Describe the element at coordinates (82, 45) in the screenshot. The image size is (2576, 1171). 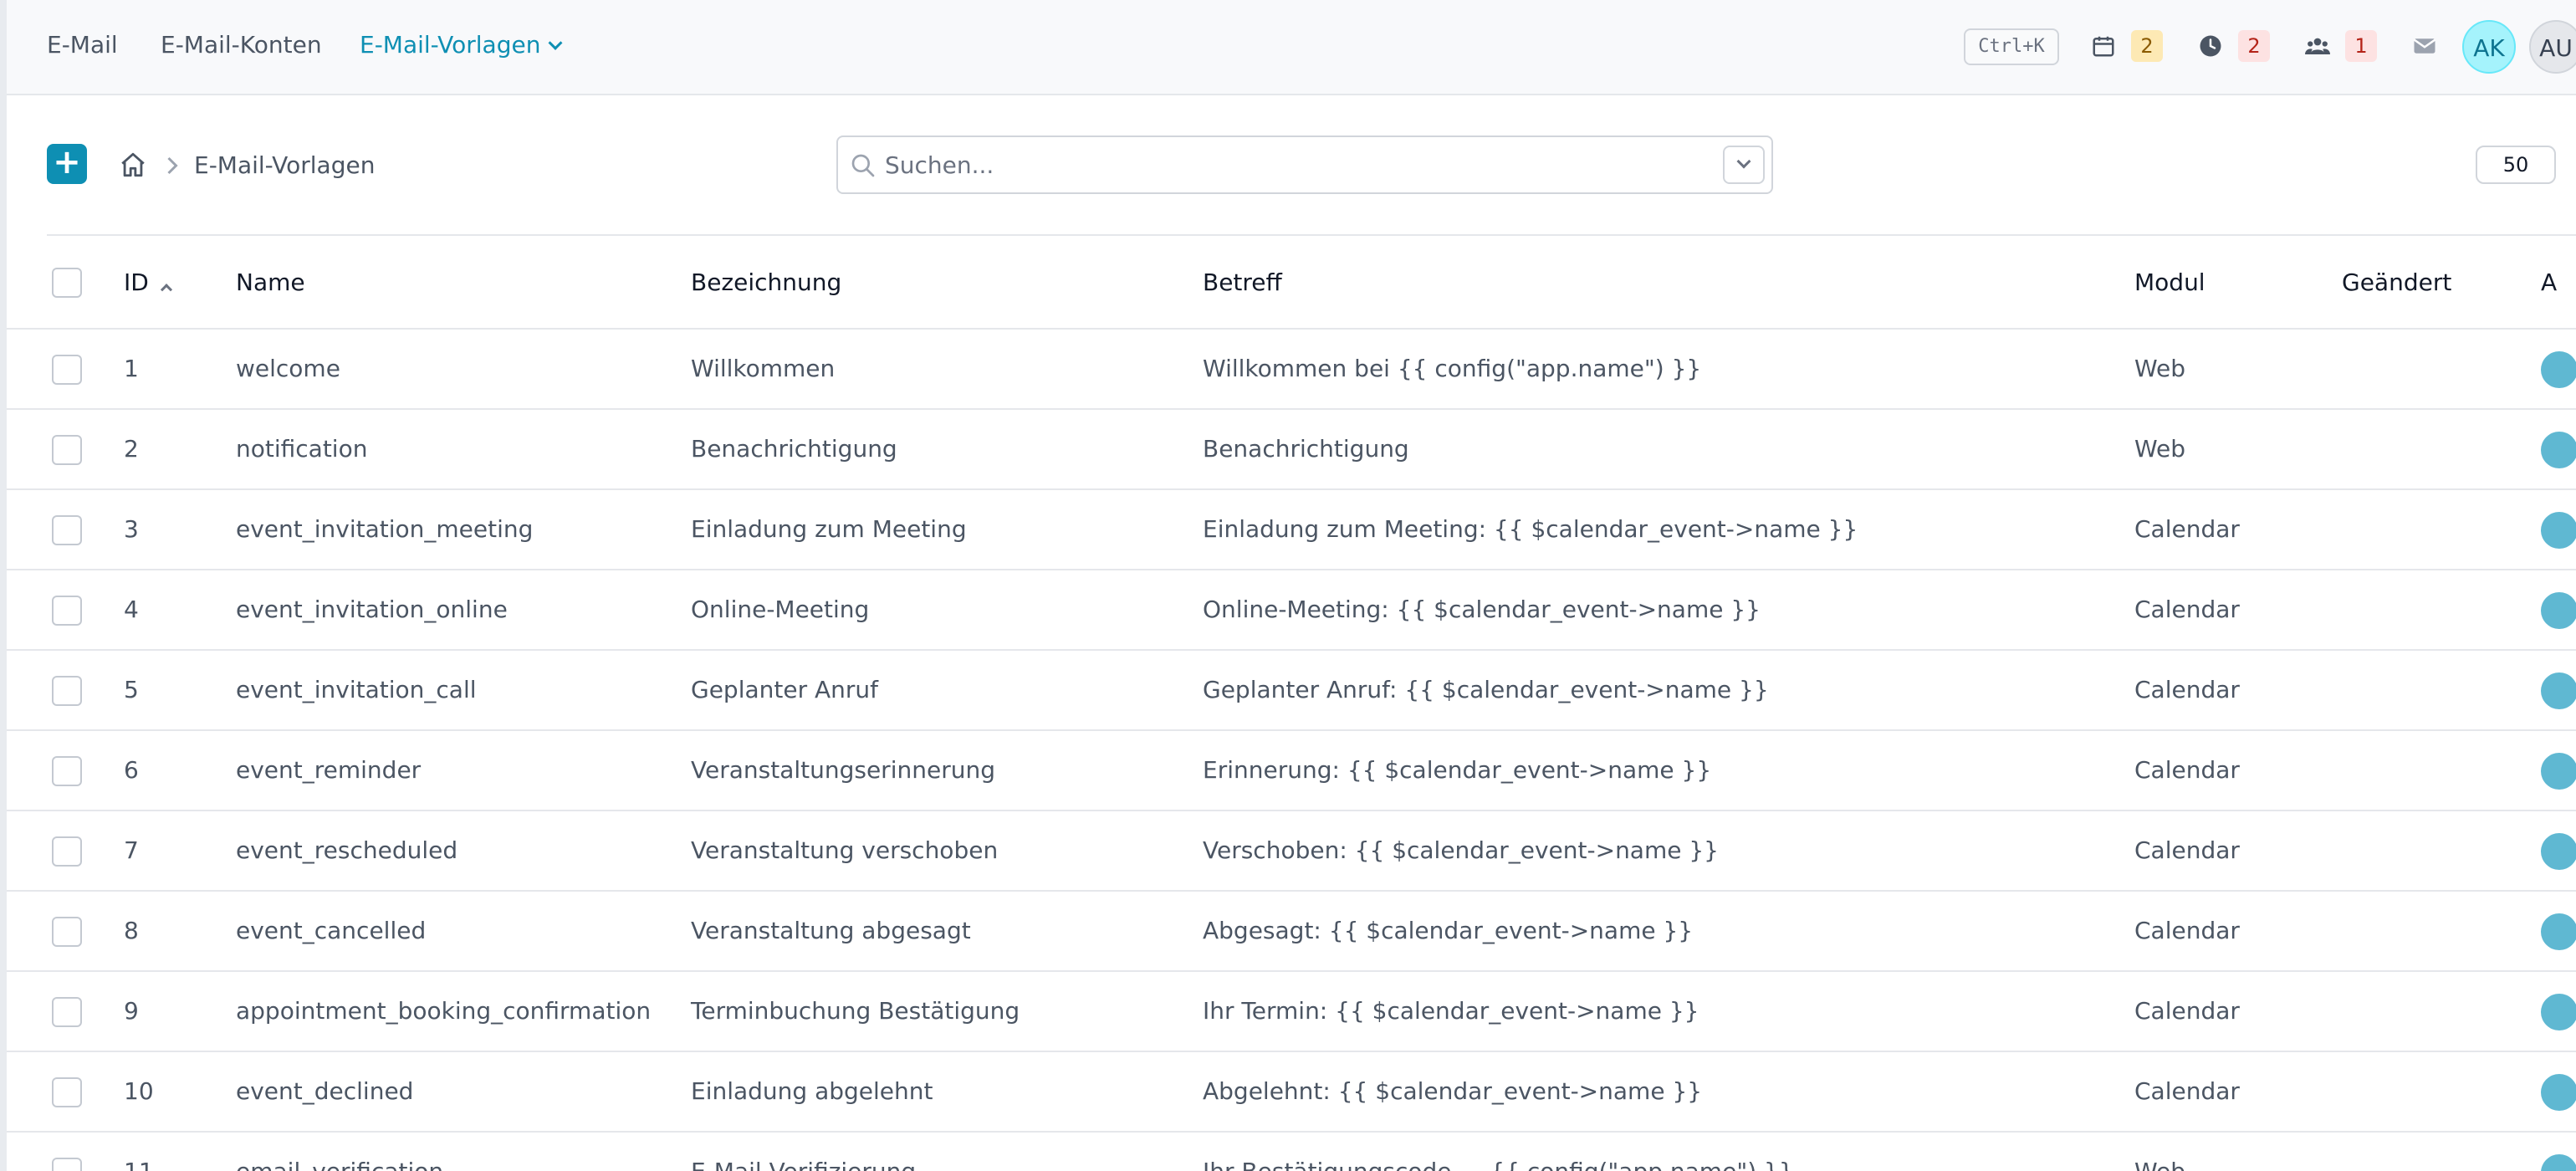
I see `nav-item-email: E-Mail` at that location.